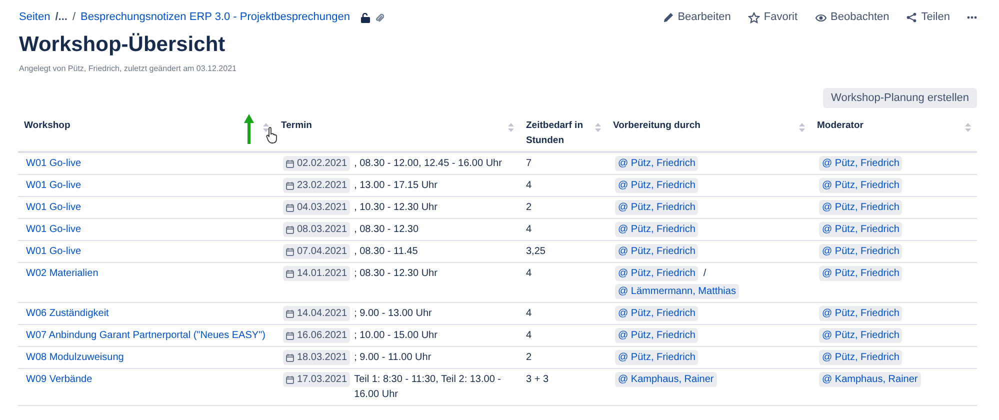 This screenshot has width=999, height=420. What do you see at coordinates (972, 17) in the screenshot?
I see `more-icon` at bounding box center [972, 17].